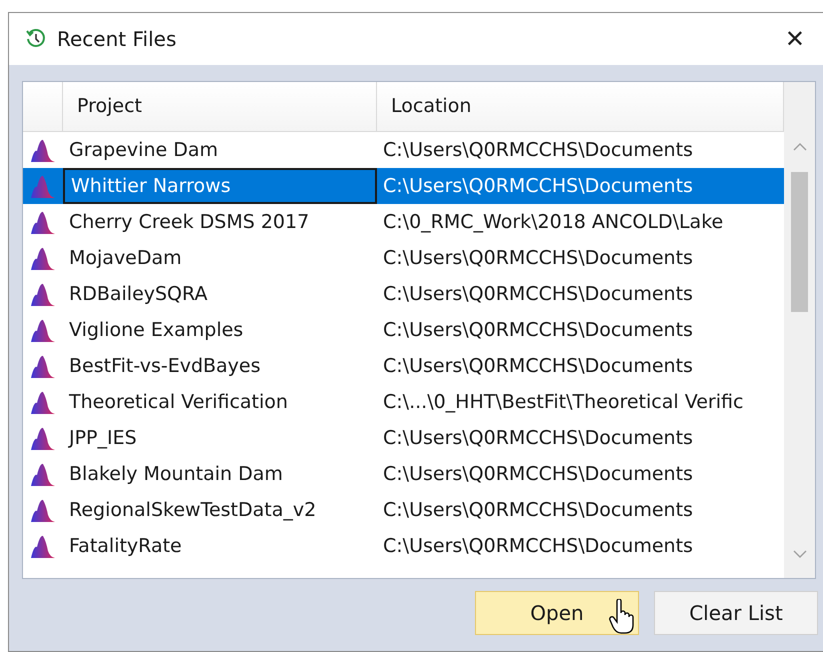  Describe the element at coordinates (102, 438) in the screenshot. I see `project-cell-text: JPP_IES` at that location.